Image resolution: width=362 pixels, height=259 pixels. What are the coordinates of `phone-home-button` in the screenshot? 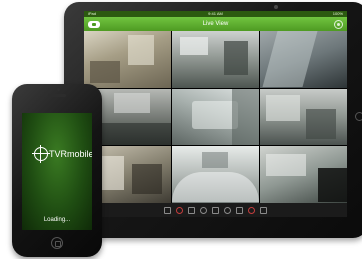 It's located at (57, 243).